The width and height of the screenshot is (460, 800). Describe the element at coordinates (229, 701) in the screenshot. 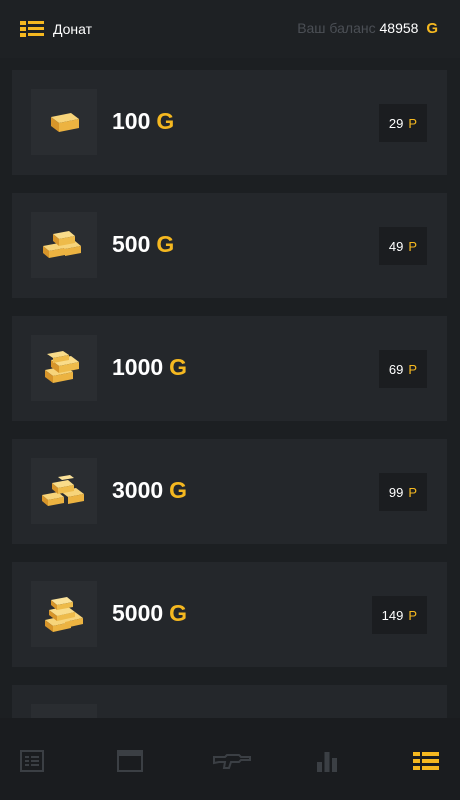

I see `donation-item-partial` at that location.